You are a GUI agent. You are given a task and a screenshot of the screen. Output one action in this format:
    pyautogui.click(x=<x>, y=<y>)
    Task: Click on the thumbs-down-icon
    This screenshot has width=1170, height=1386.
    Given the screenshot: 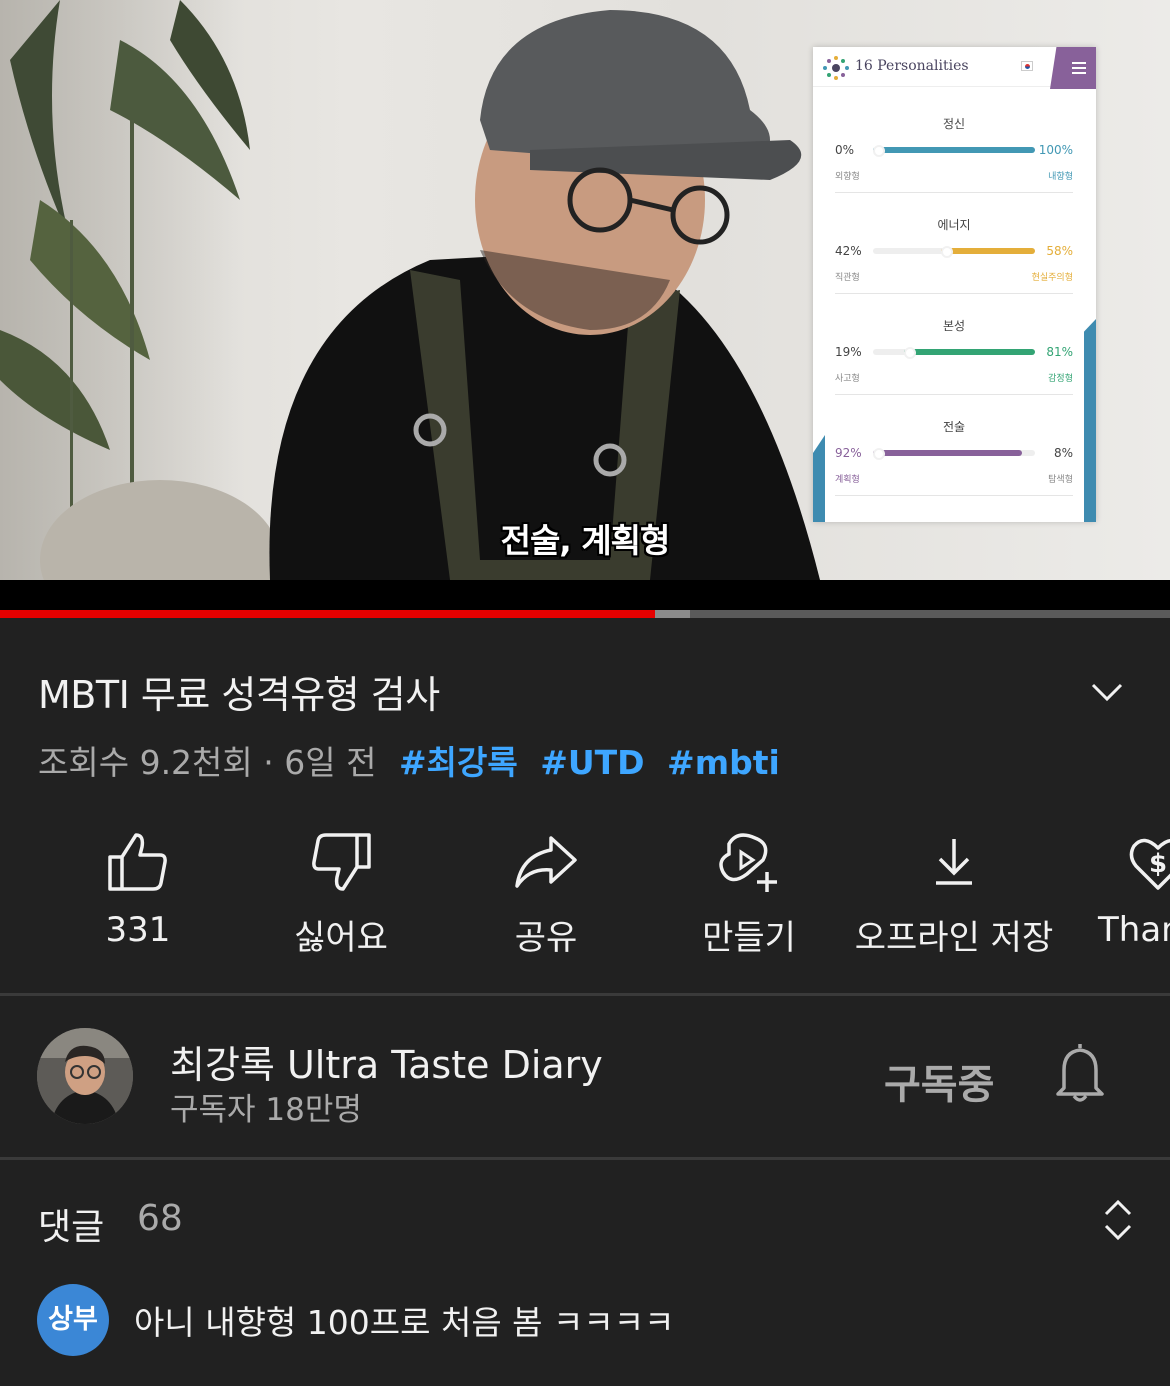 What is the action you would take?
    pyautogui.click(x=341, y=862)
    